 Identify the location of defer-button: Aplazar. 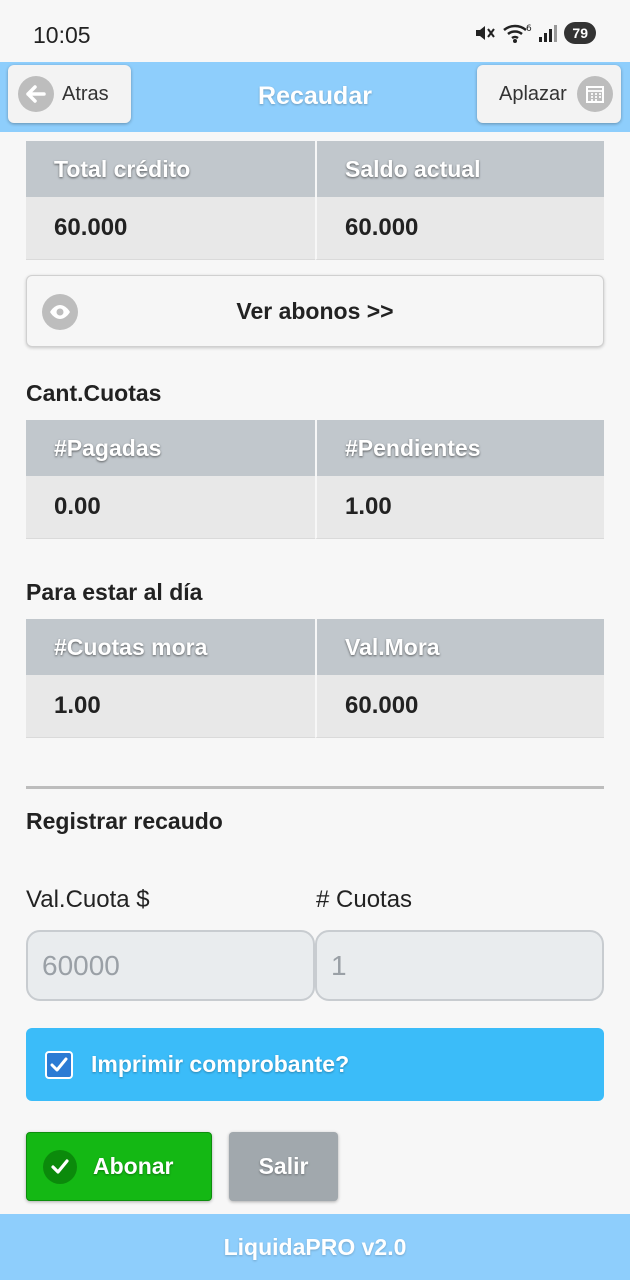
(549, 94).